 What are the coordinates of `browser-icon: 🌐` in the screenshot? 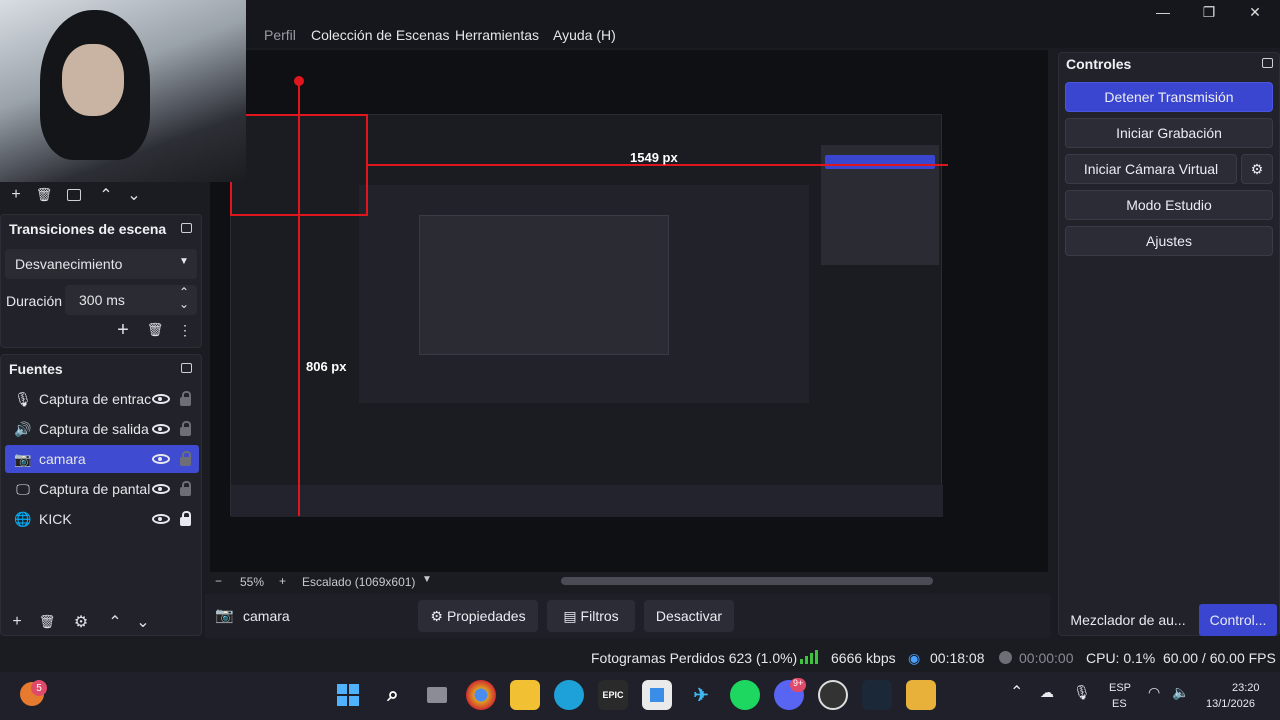 It's located at (23, 518).